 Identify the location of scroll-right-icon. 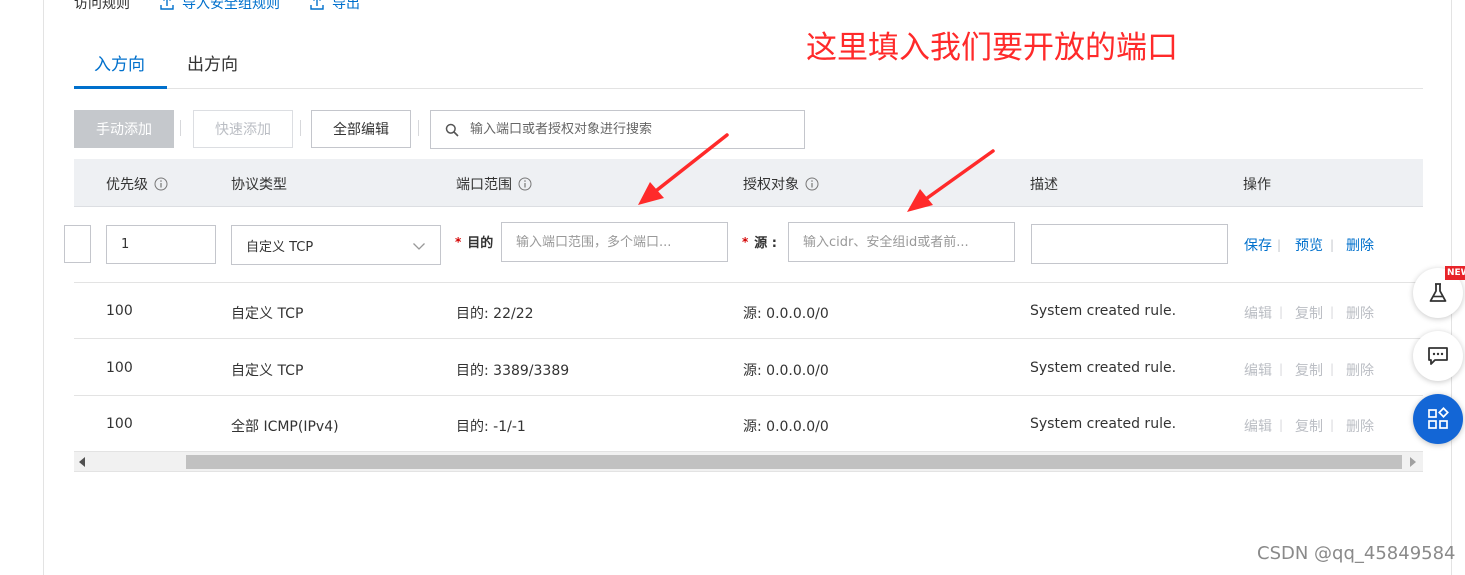
(1413, 462).